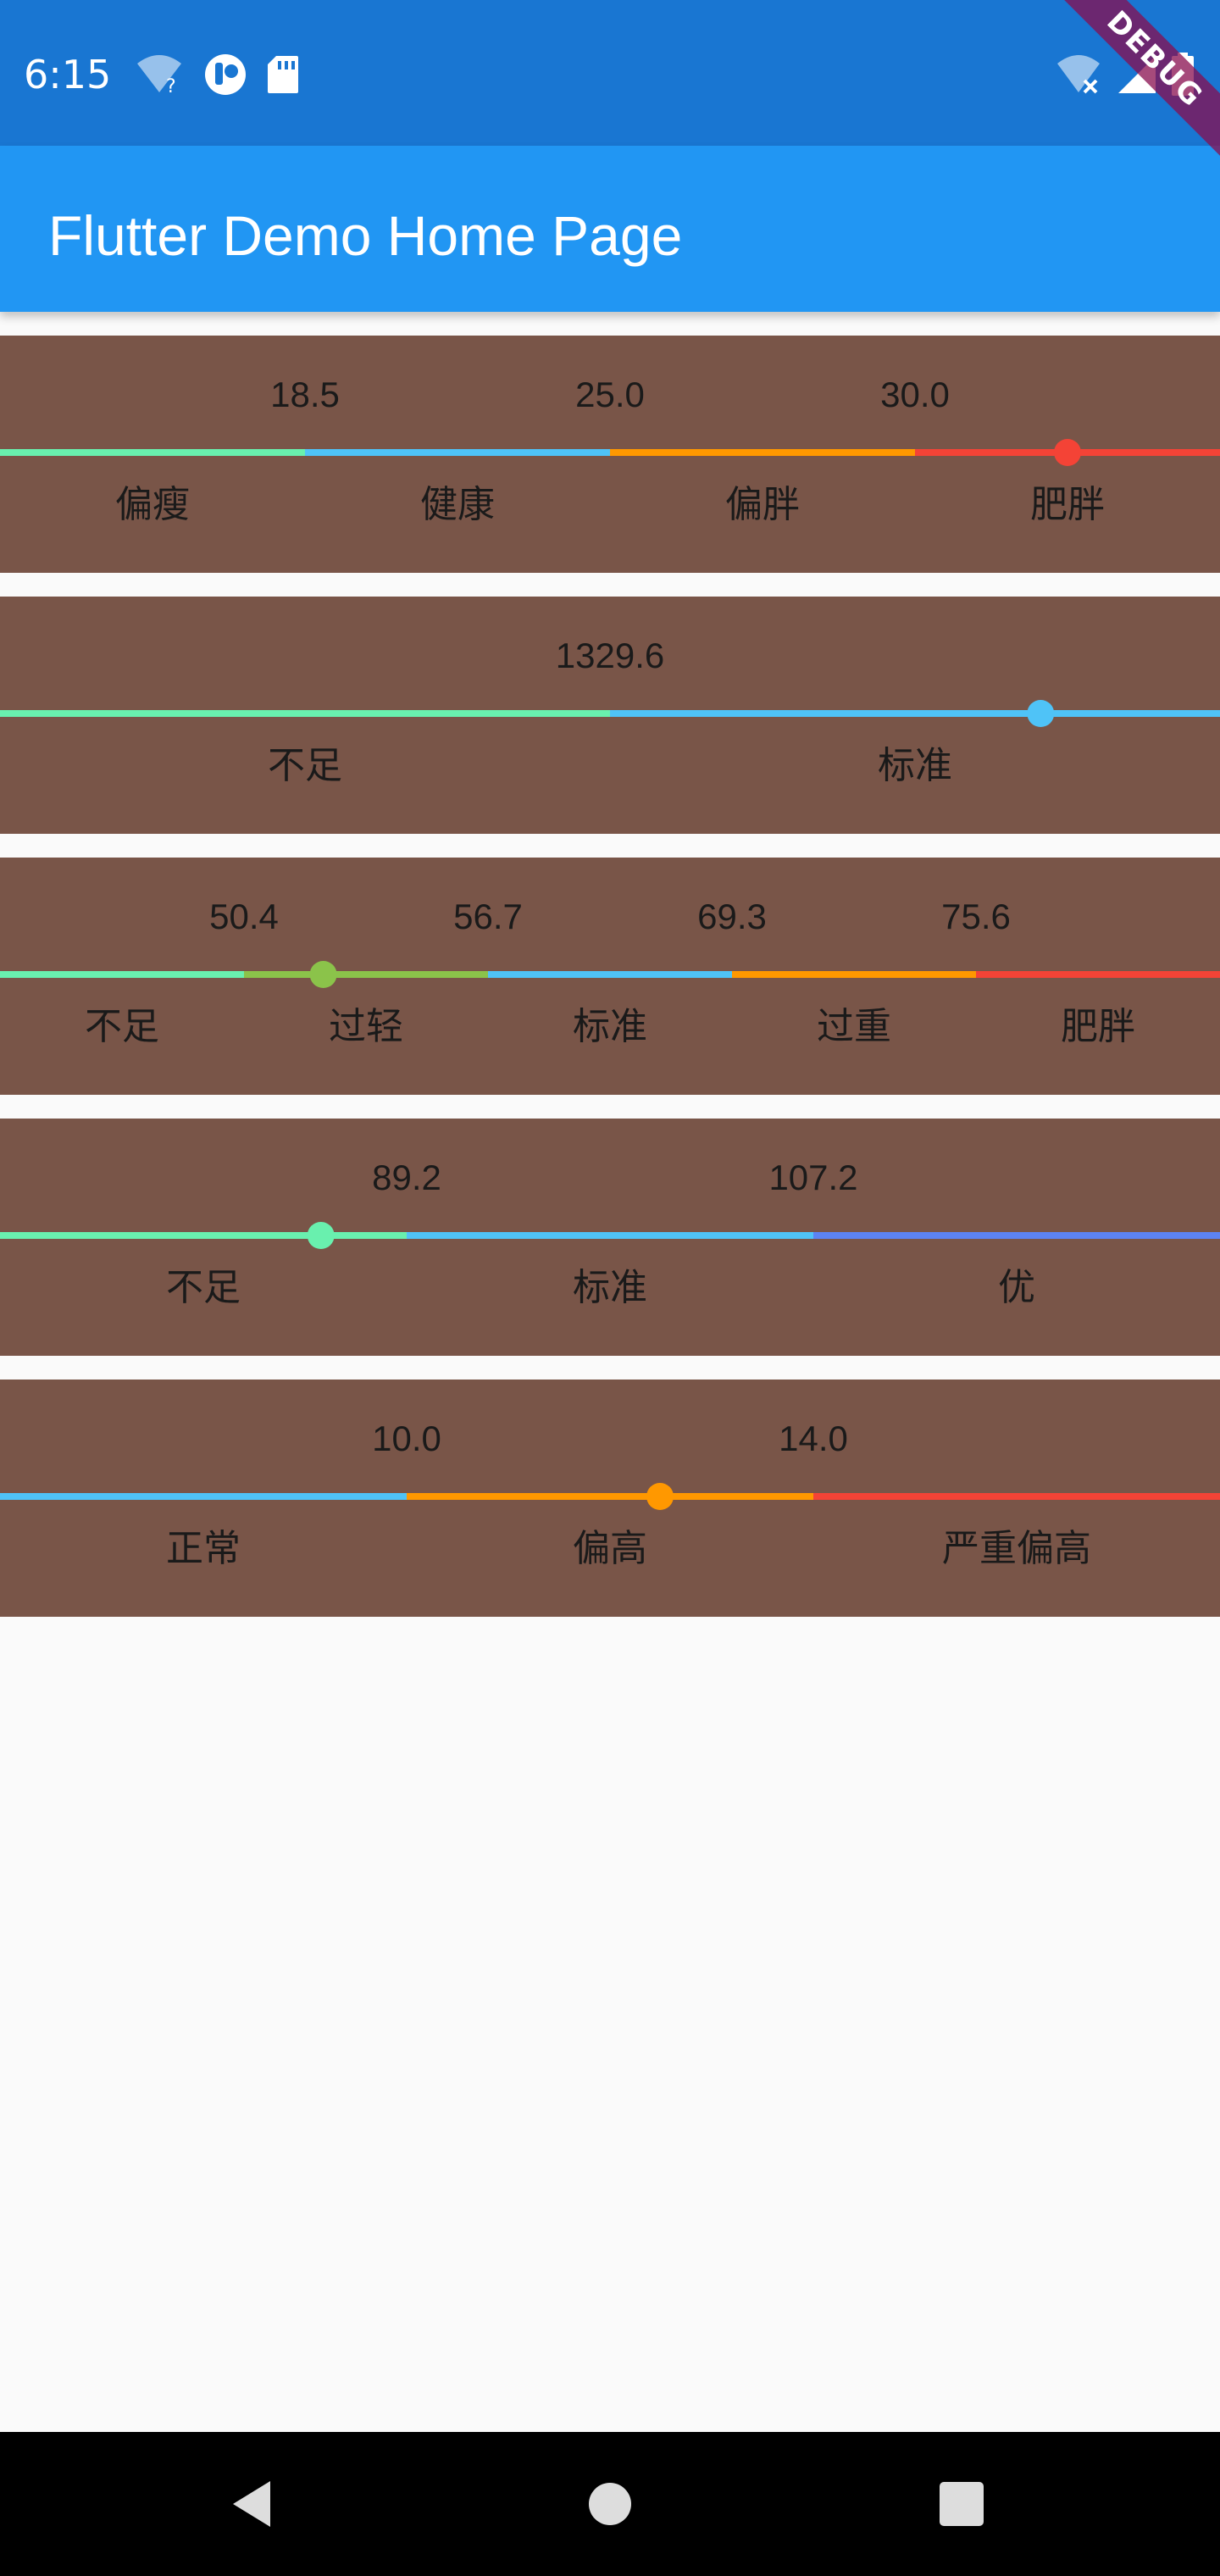  I want to click on navigation-bar, so click(610, 2504).